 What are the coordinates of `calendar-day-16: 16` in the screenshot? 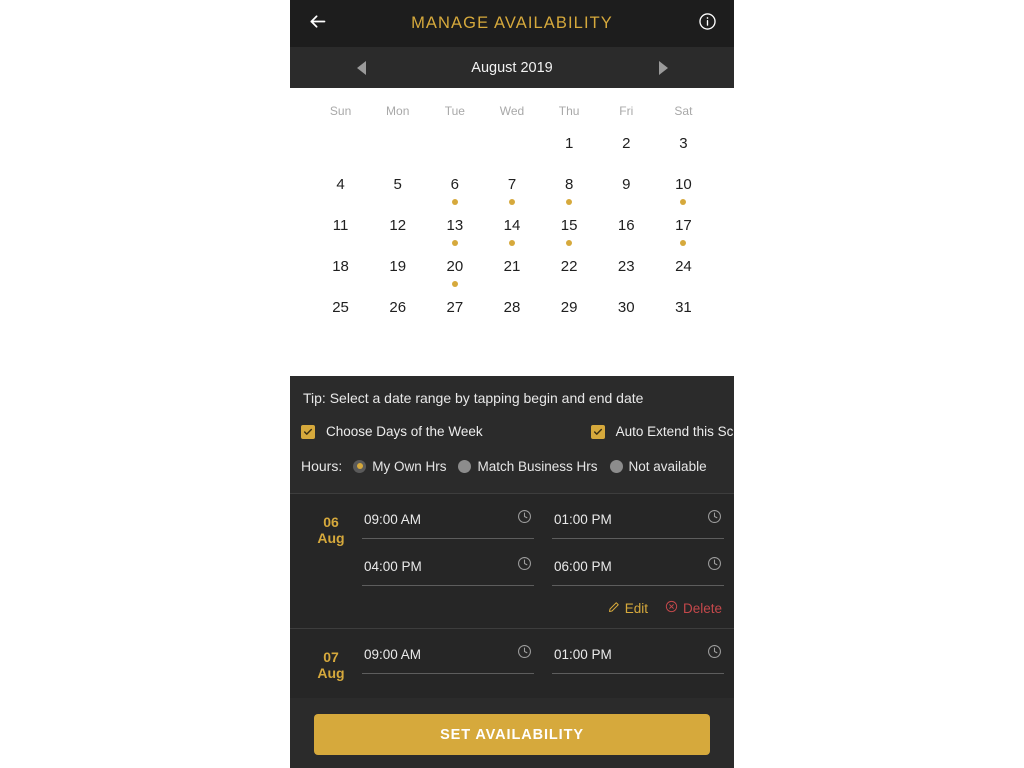 It's located at (626, 236).